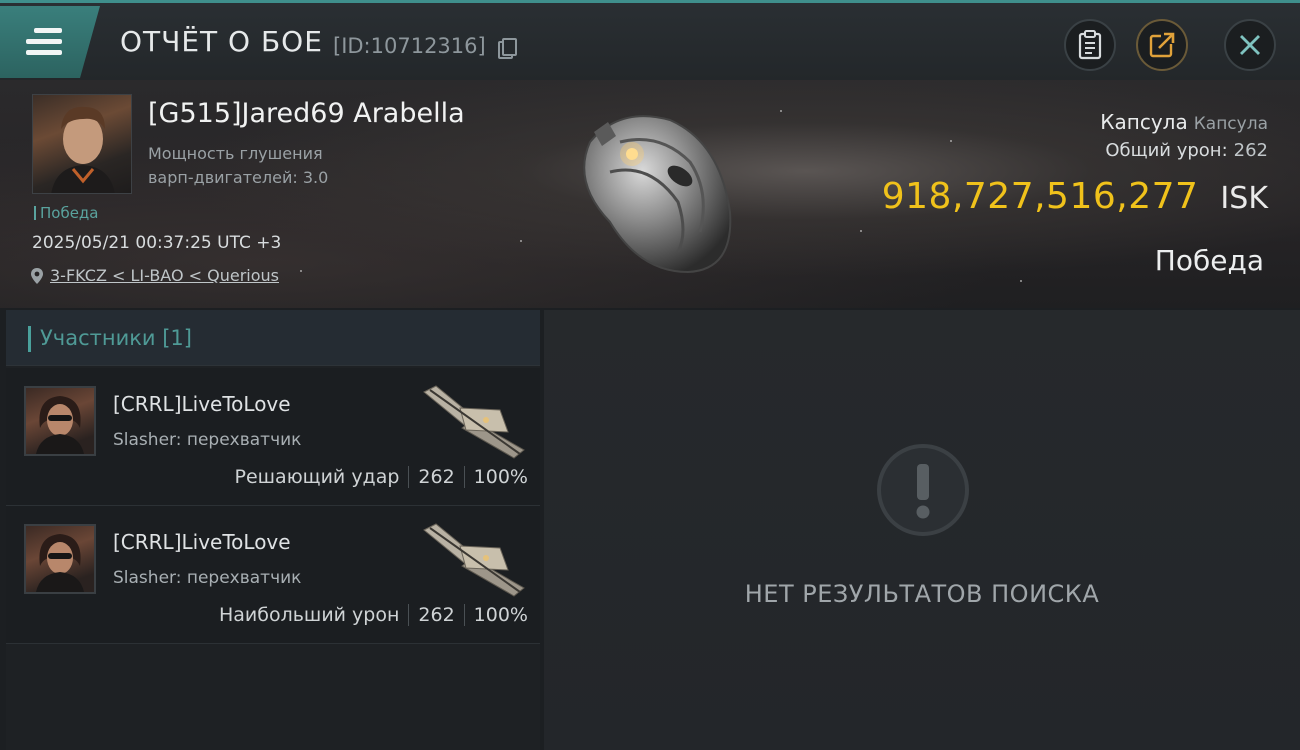 Image resolution: width=1300 pixels, height=750 pixels. What do you see at coordinates (44, 44) in the screenshot?
I see `menu-icon` at bounding box center [44, 44].